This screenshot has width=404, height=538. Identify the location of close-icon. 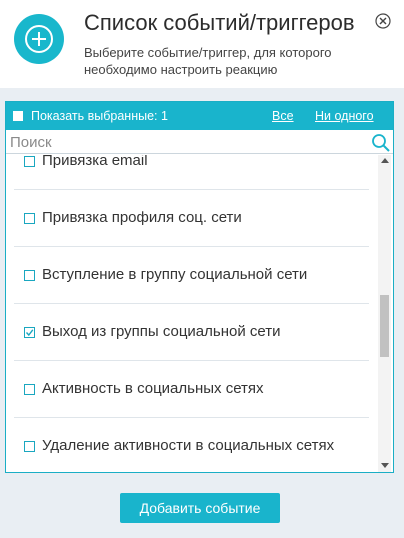
(383, 21).